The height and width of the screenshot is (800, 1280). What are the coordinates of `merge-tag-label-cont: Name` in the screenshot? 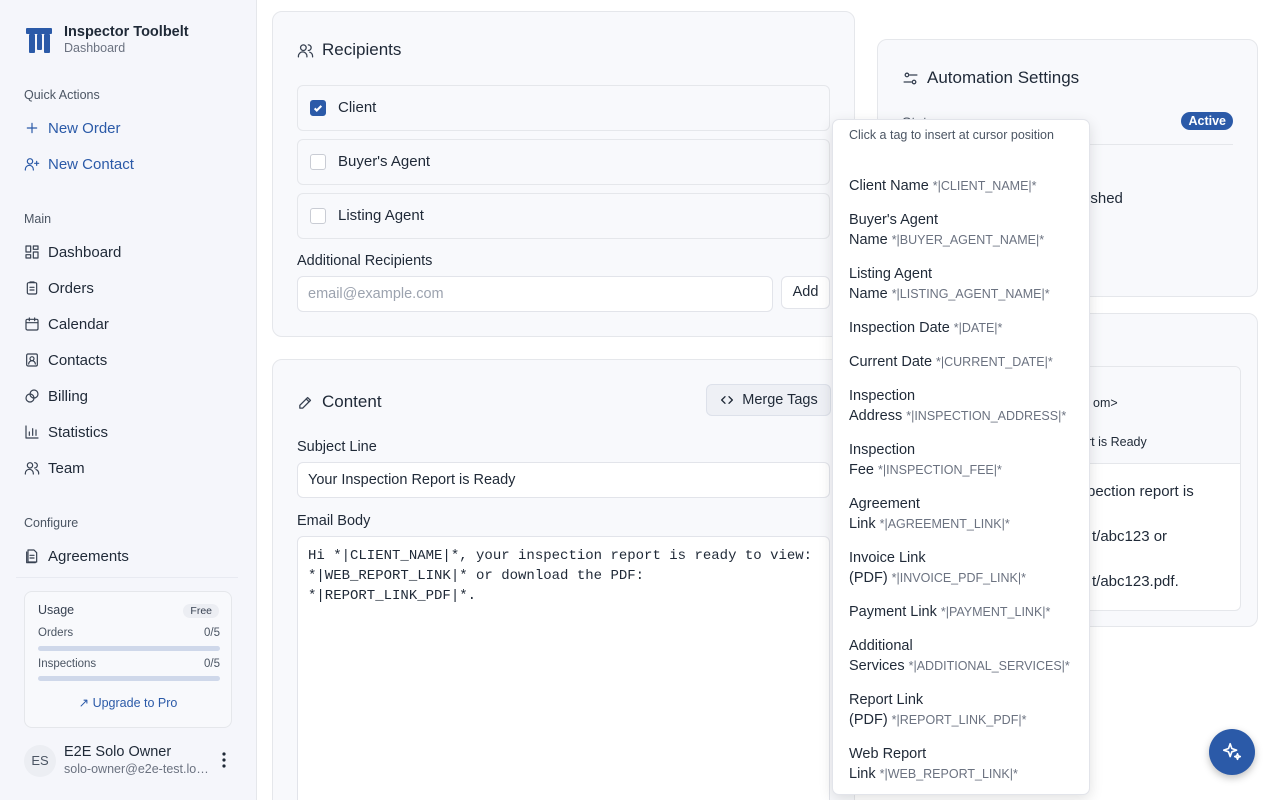 It's located at (868, 294).